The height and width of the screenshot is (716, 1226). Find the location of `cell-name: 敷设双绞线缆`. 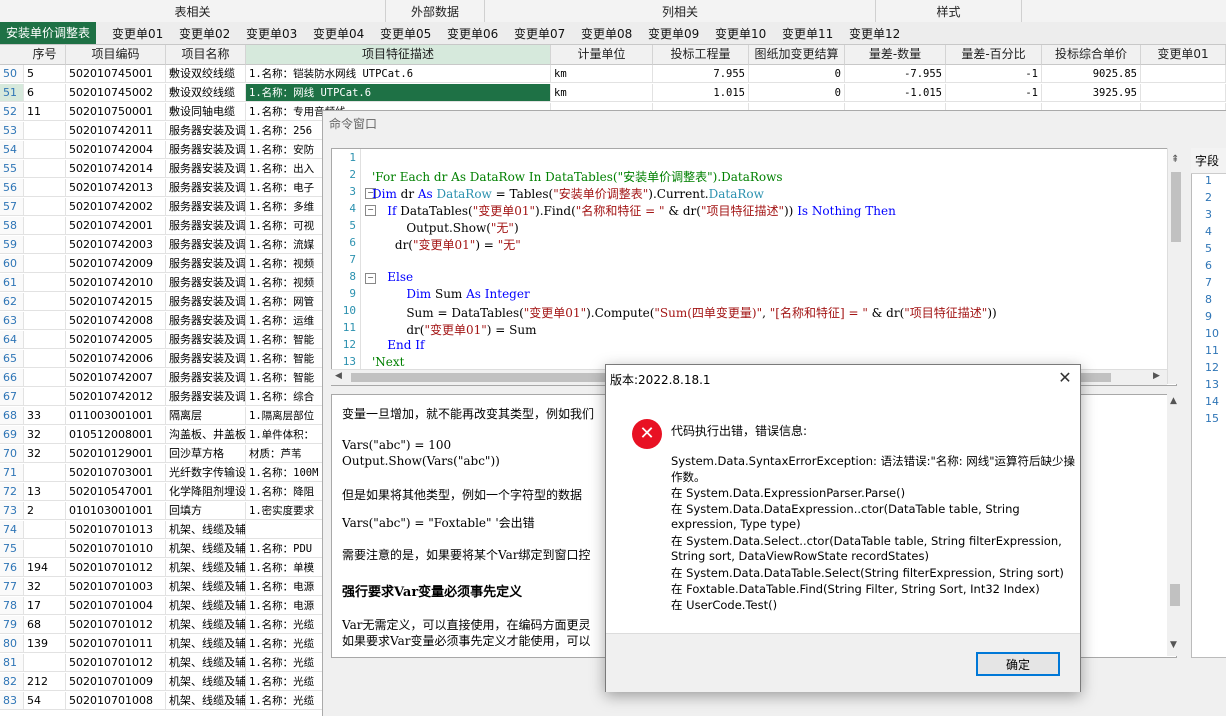

cell-name: 敷设双绞线缆 is located at coordinates (206, 93).